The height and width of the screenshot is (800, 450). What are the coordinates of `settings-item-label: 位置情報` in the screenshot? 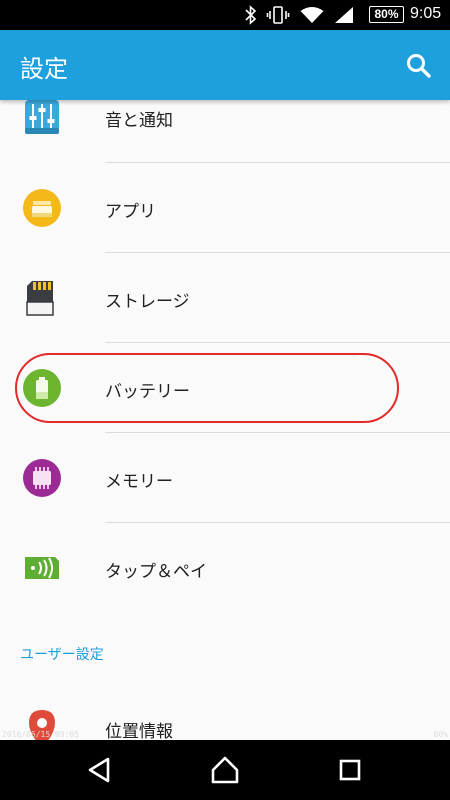 It's located at (139, 731).